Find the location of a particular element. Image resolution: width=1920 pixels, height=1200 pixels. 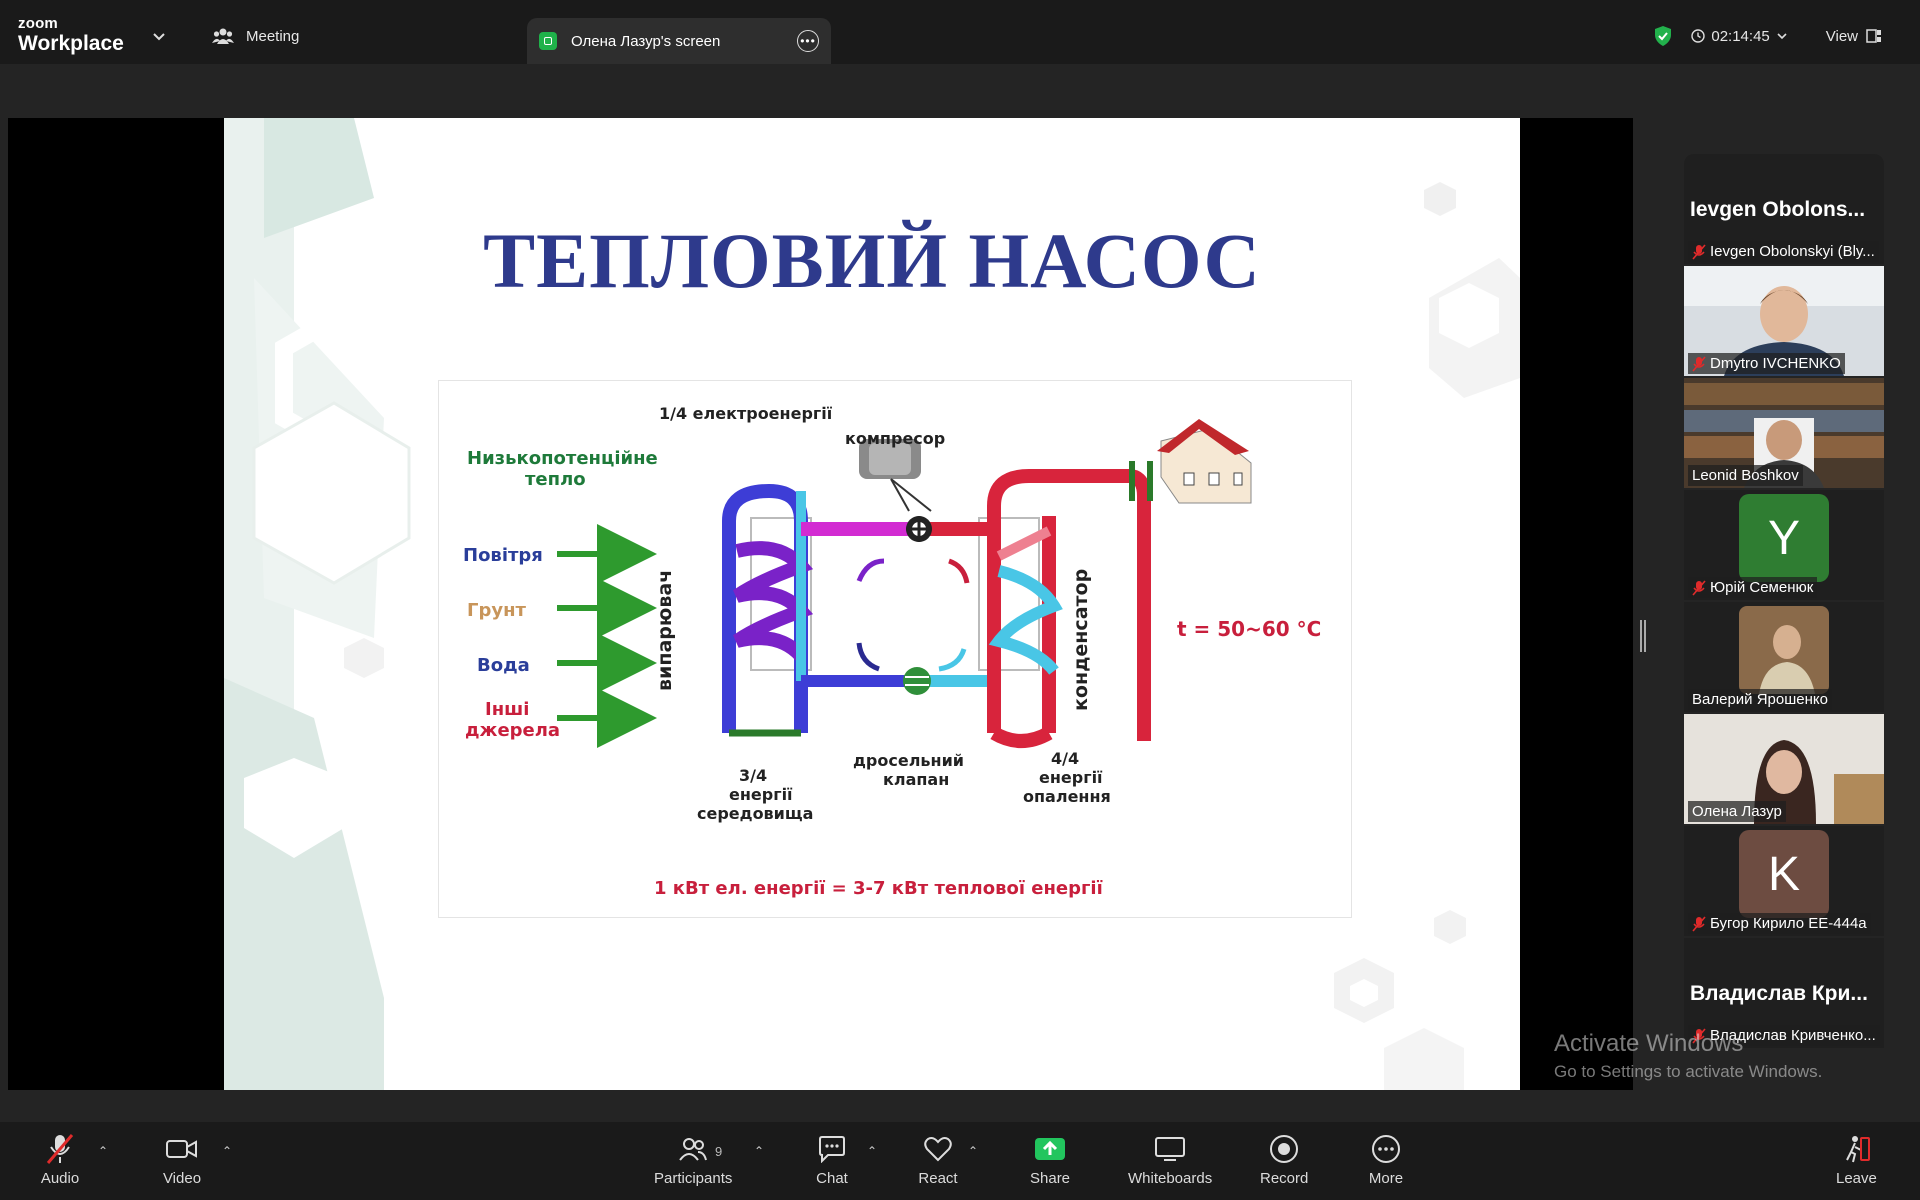

video-camera-icon is located at coordinates (181, 1149).